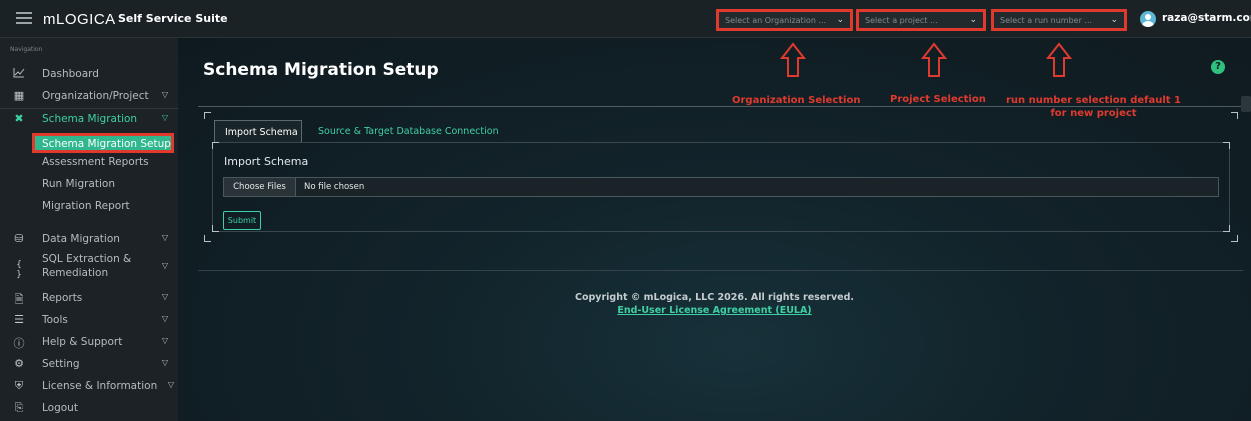 The image size is (1251, 421). What do you see at coordinates (796, 100) in the screenshot?
I see `annotation-organization: Organization Selection` at bounding box center [796, 100].